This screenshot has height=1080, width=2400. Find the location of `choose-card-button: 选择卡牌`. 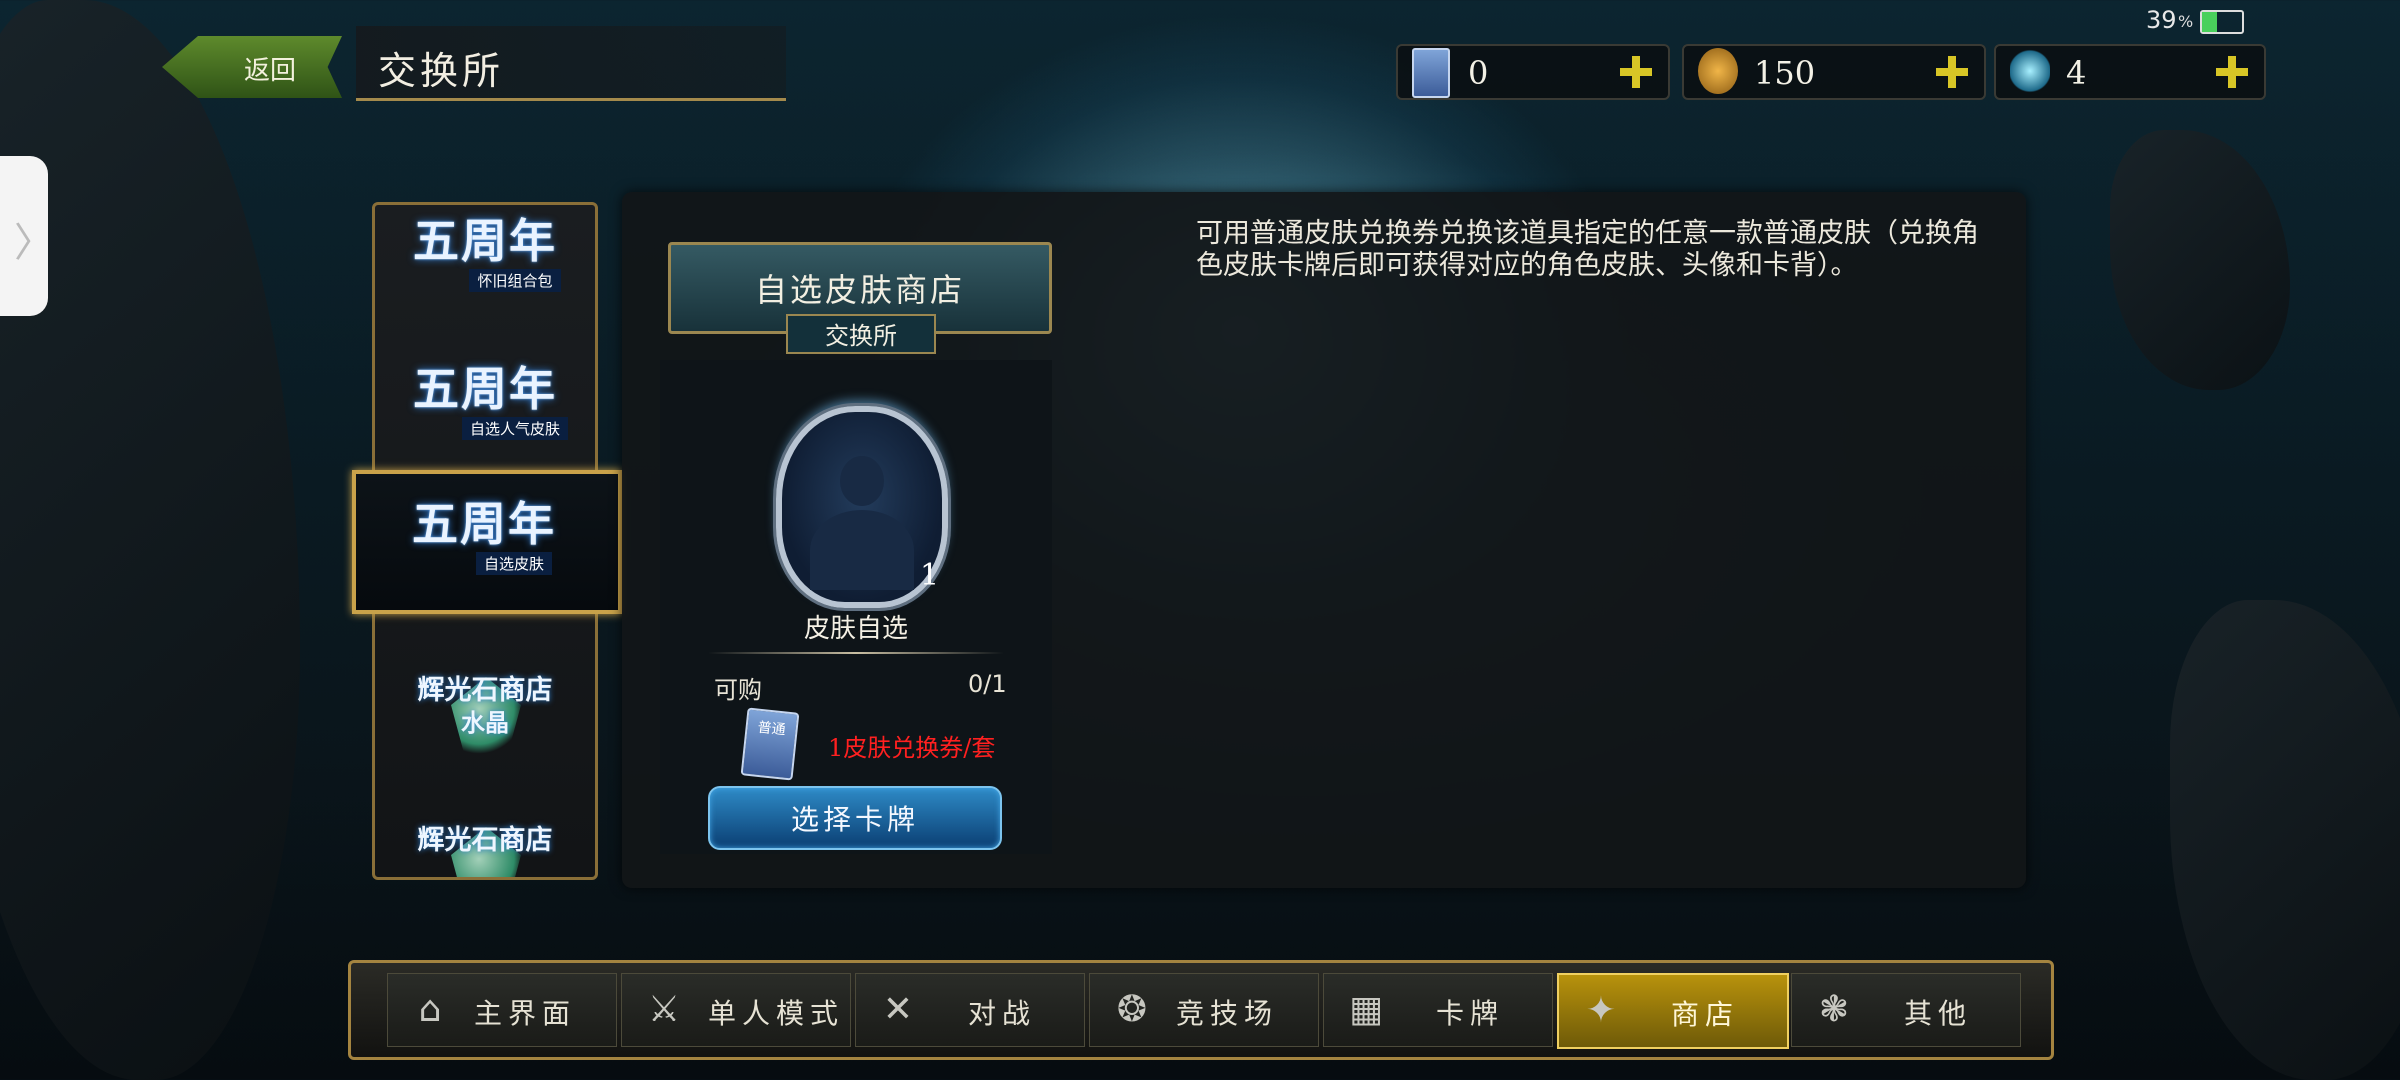

choose-card-button: 选择卡牌 is located at coordinates (855, 818).